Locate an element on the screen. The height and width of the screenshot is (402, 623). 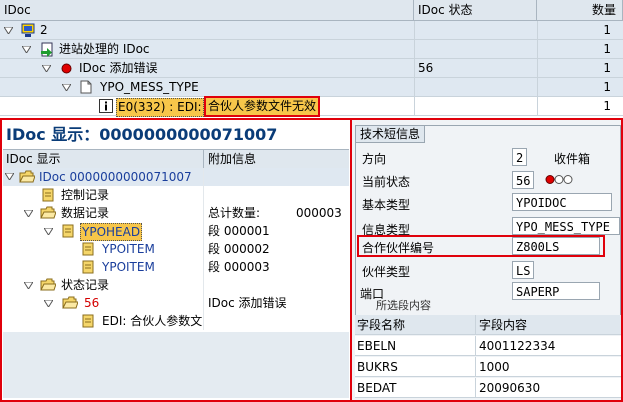
partner-number-label: 合作伙伴编号 is located at coordinates (398, 248).